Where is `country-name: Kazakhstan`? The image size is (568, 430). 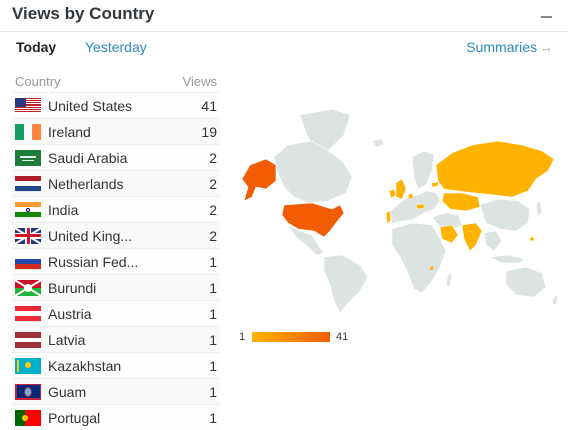 country-name: Kazakhstan is located at coordinates (85, 365).